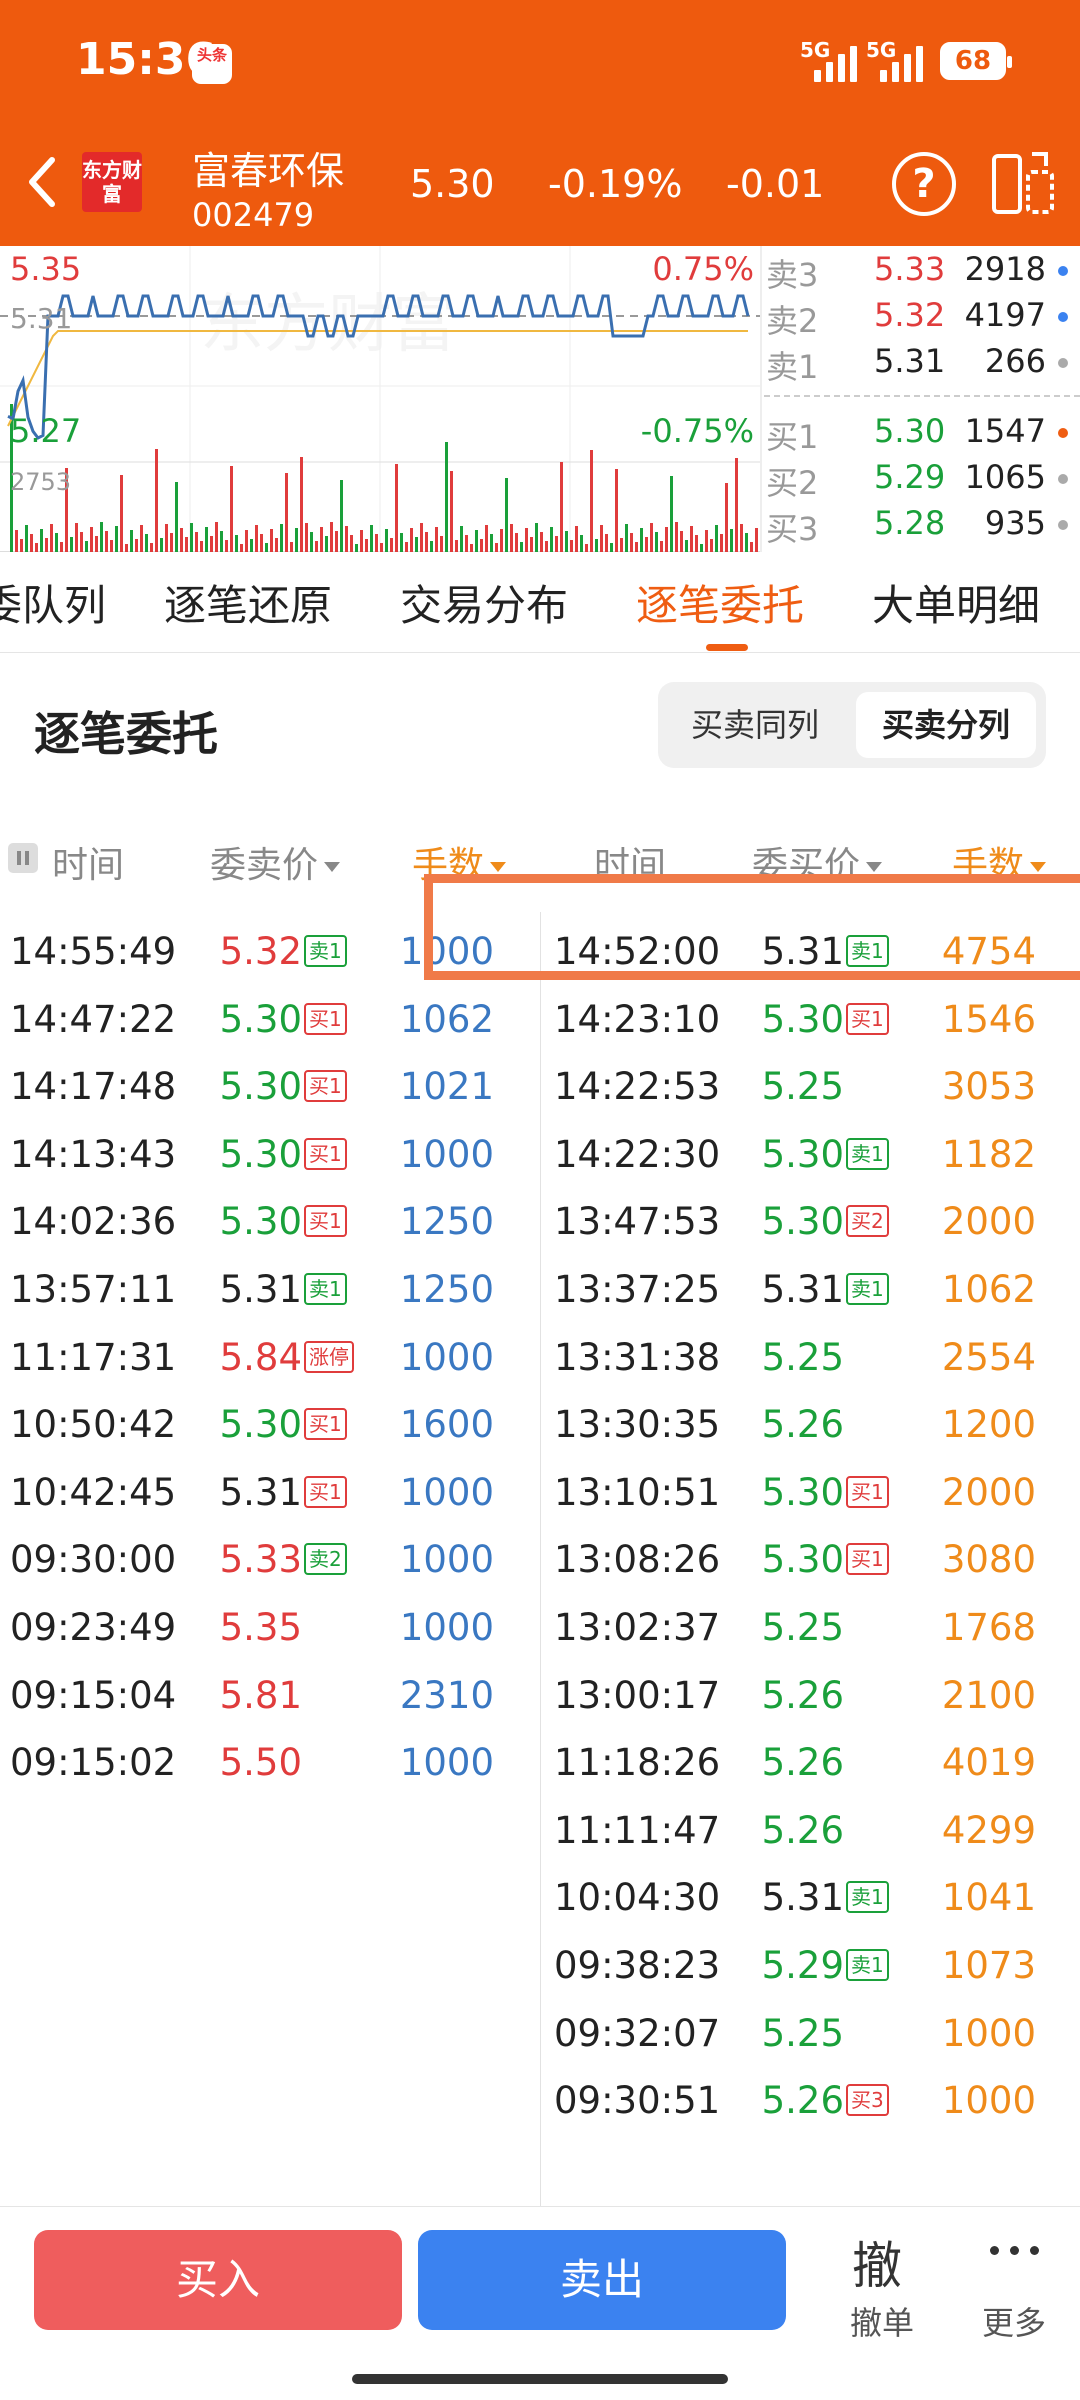 This screenshot has width=1080, height=2400. Describe the element at coordinates (265, 1019) in the screenshot. I see `order-row: 14:47:22 5.30 买1 1062` at that location.